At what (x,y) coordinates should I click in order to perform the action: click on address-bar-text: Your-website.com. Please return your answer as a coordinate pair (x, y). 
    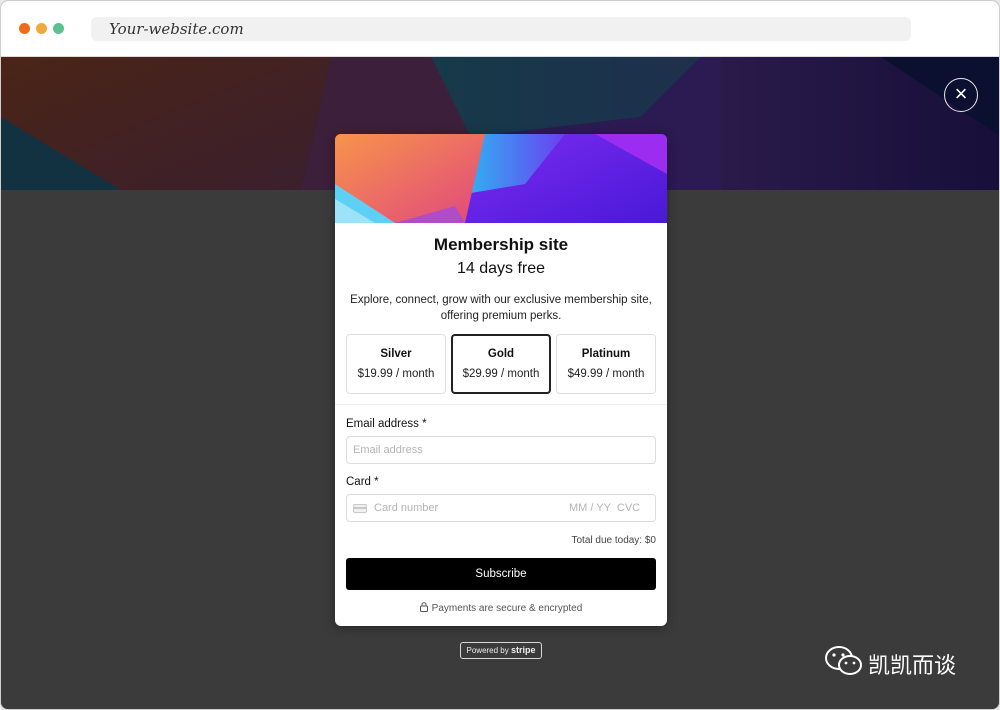
    Looking at the image, I should click on (176, 29).